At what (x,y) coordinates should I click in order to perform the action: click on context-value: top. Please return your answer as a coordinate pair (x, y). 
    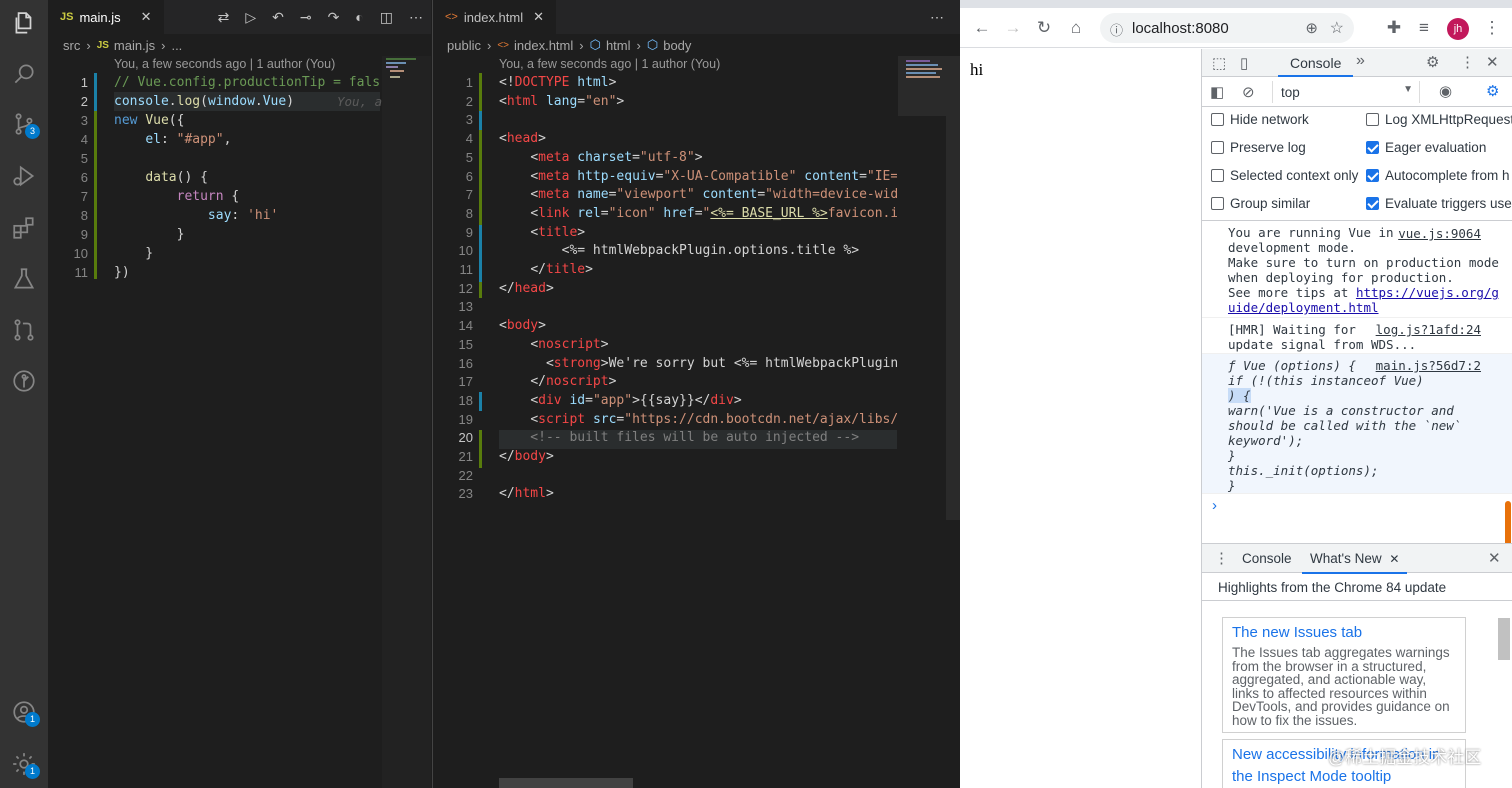
    Looking at the image, I should click on (1290, 92).